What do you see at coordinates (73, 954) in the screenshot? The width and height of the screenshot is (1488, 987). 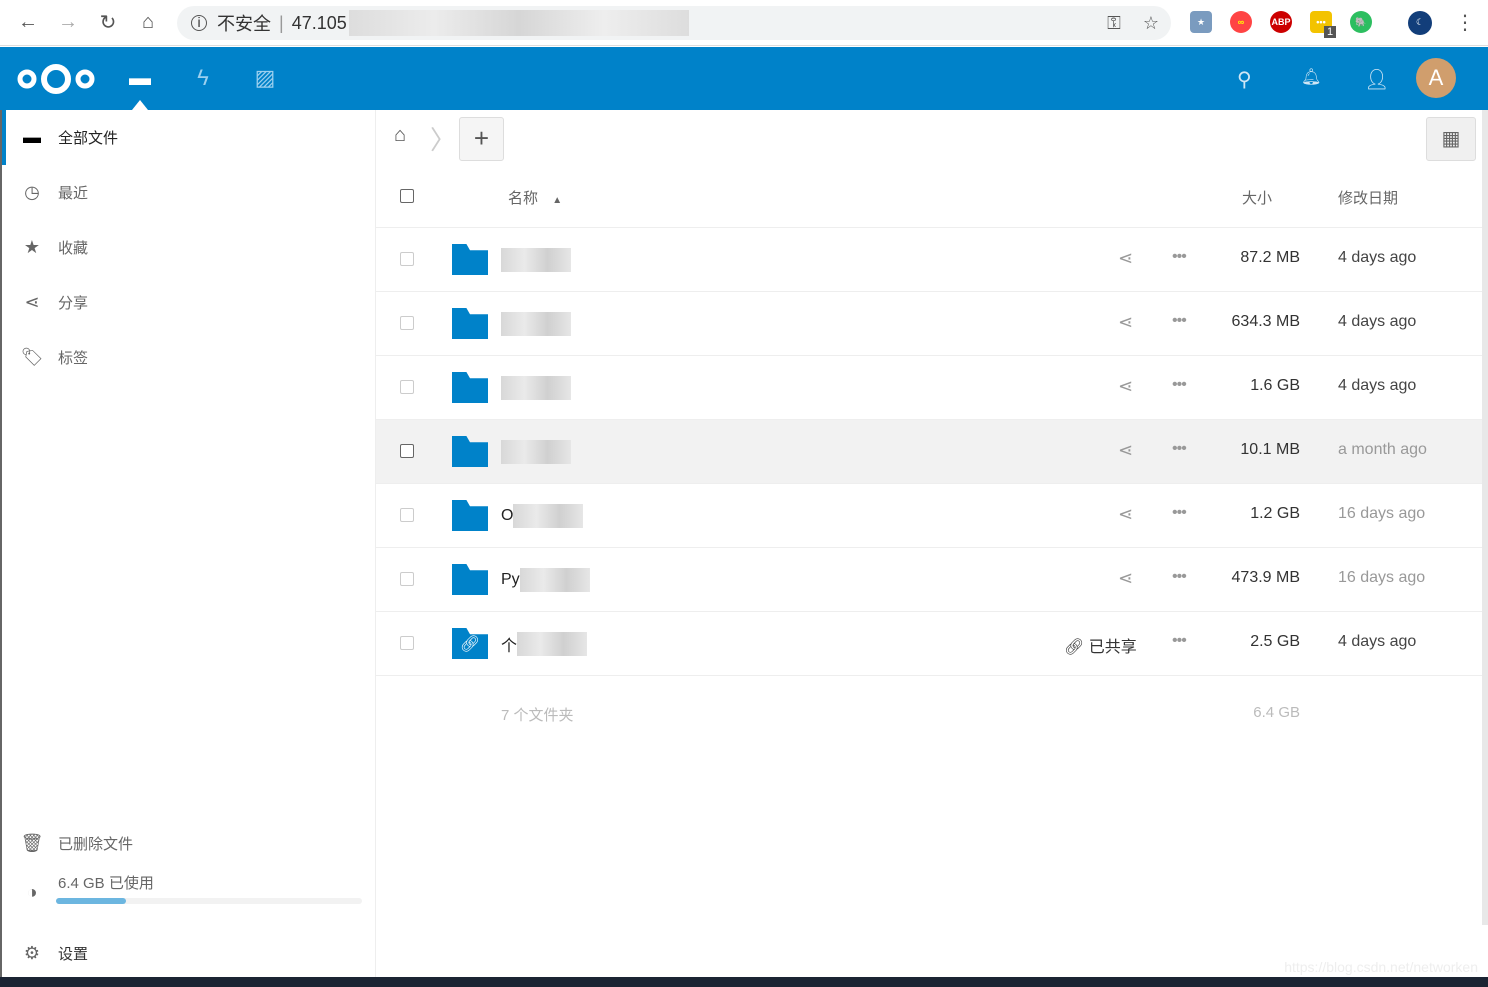 I see `settings-label: 设置` at bounding box center [73, 954].